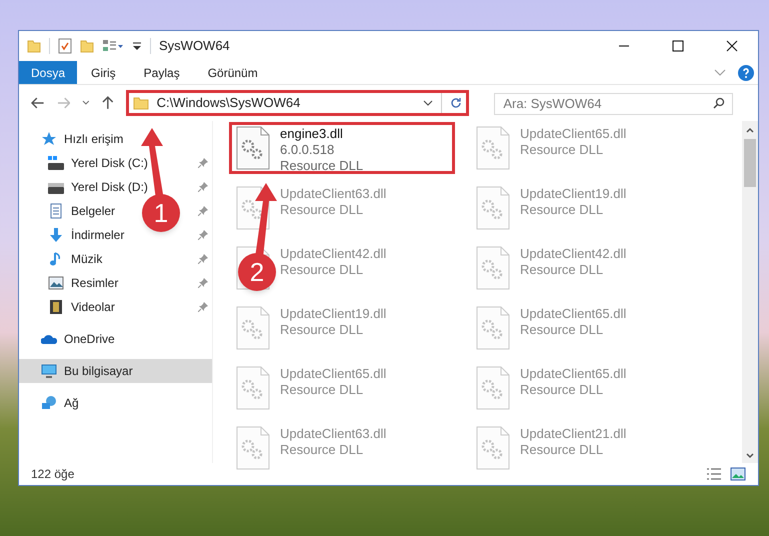  What do you see at coordinates (714, 474) in the screenshot?
I see `details-view-icon` at bounding box center [714, 474].